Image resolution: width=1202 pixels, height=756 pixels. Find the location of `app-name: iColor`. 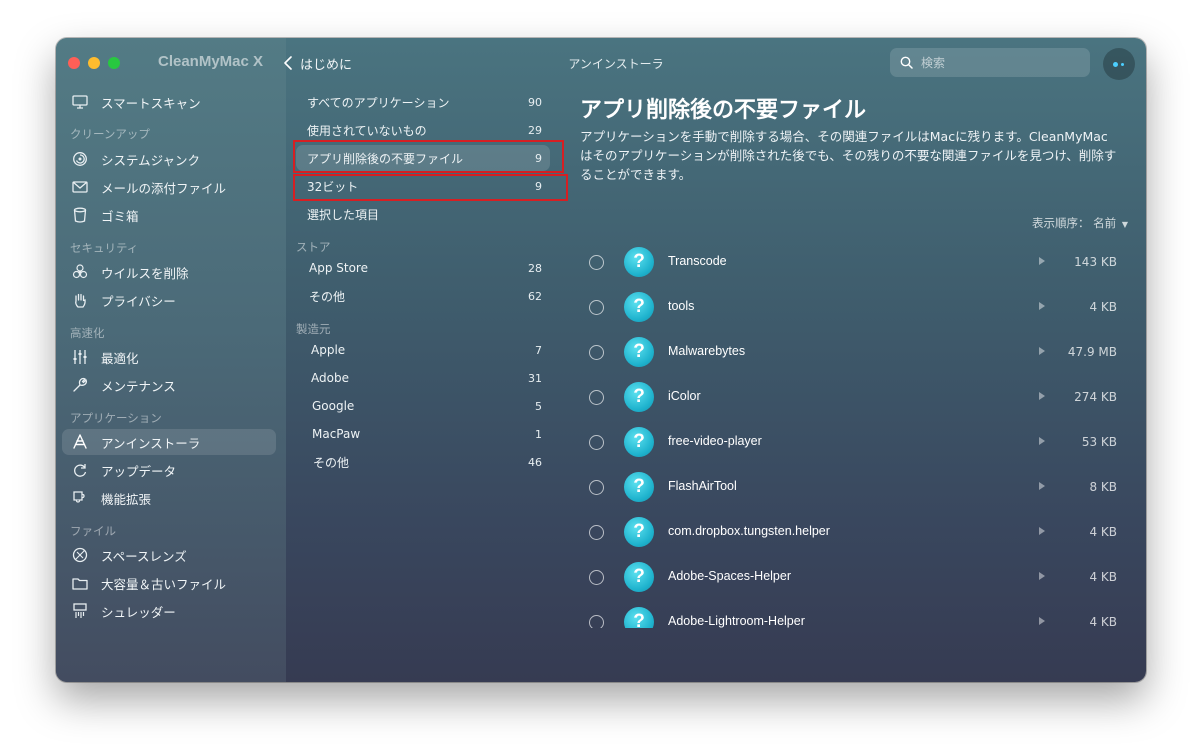

app-name: iColor is located at coordinates (684, 396).